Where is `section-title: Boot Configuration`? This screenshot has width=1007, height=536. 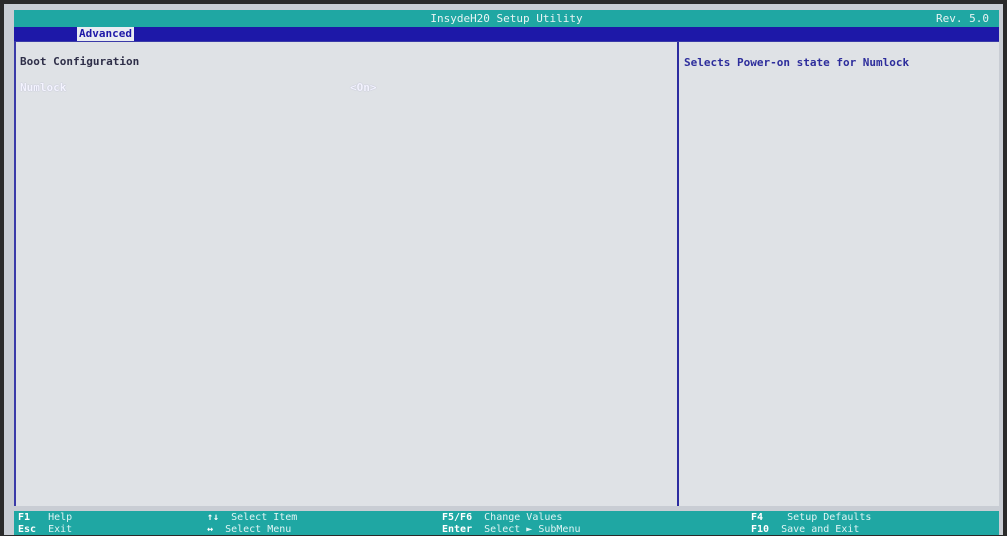 section-title: Boot Configuration is located at coordinates (80, 61).